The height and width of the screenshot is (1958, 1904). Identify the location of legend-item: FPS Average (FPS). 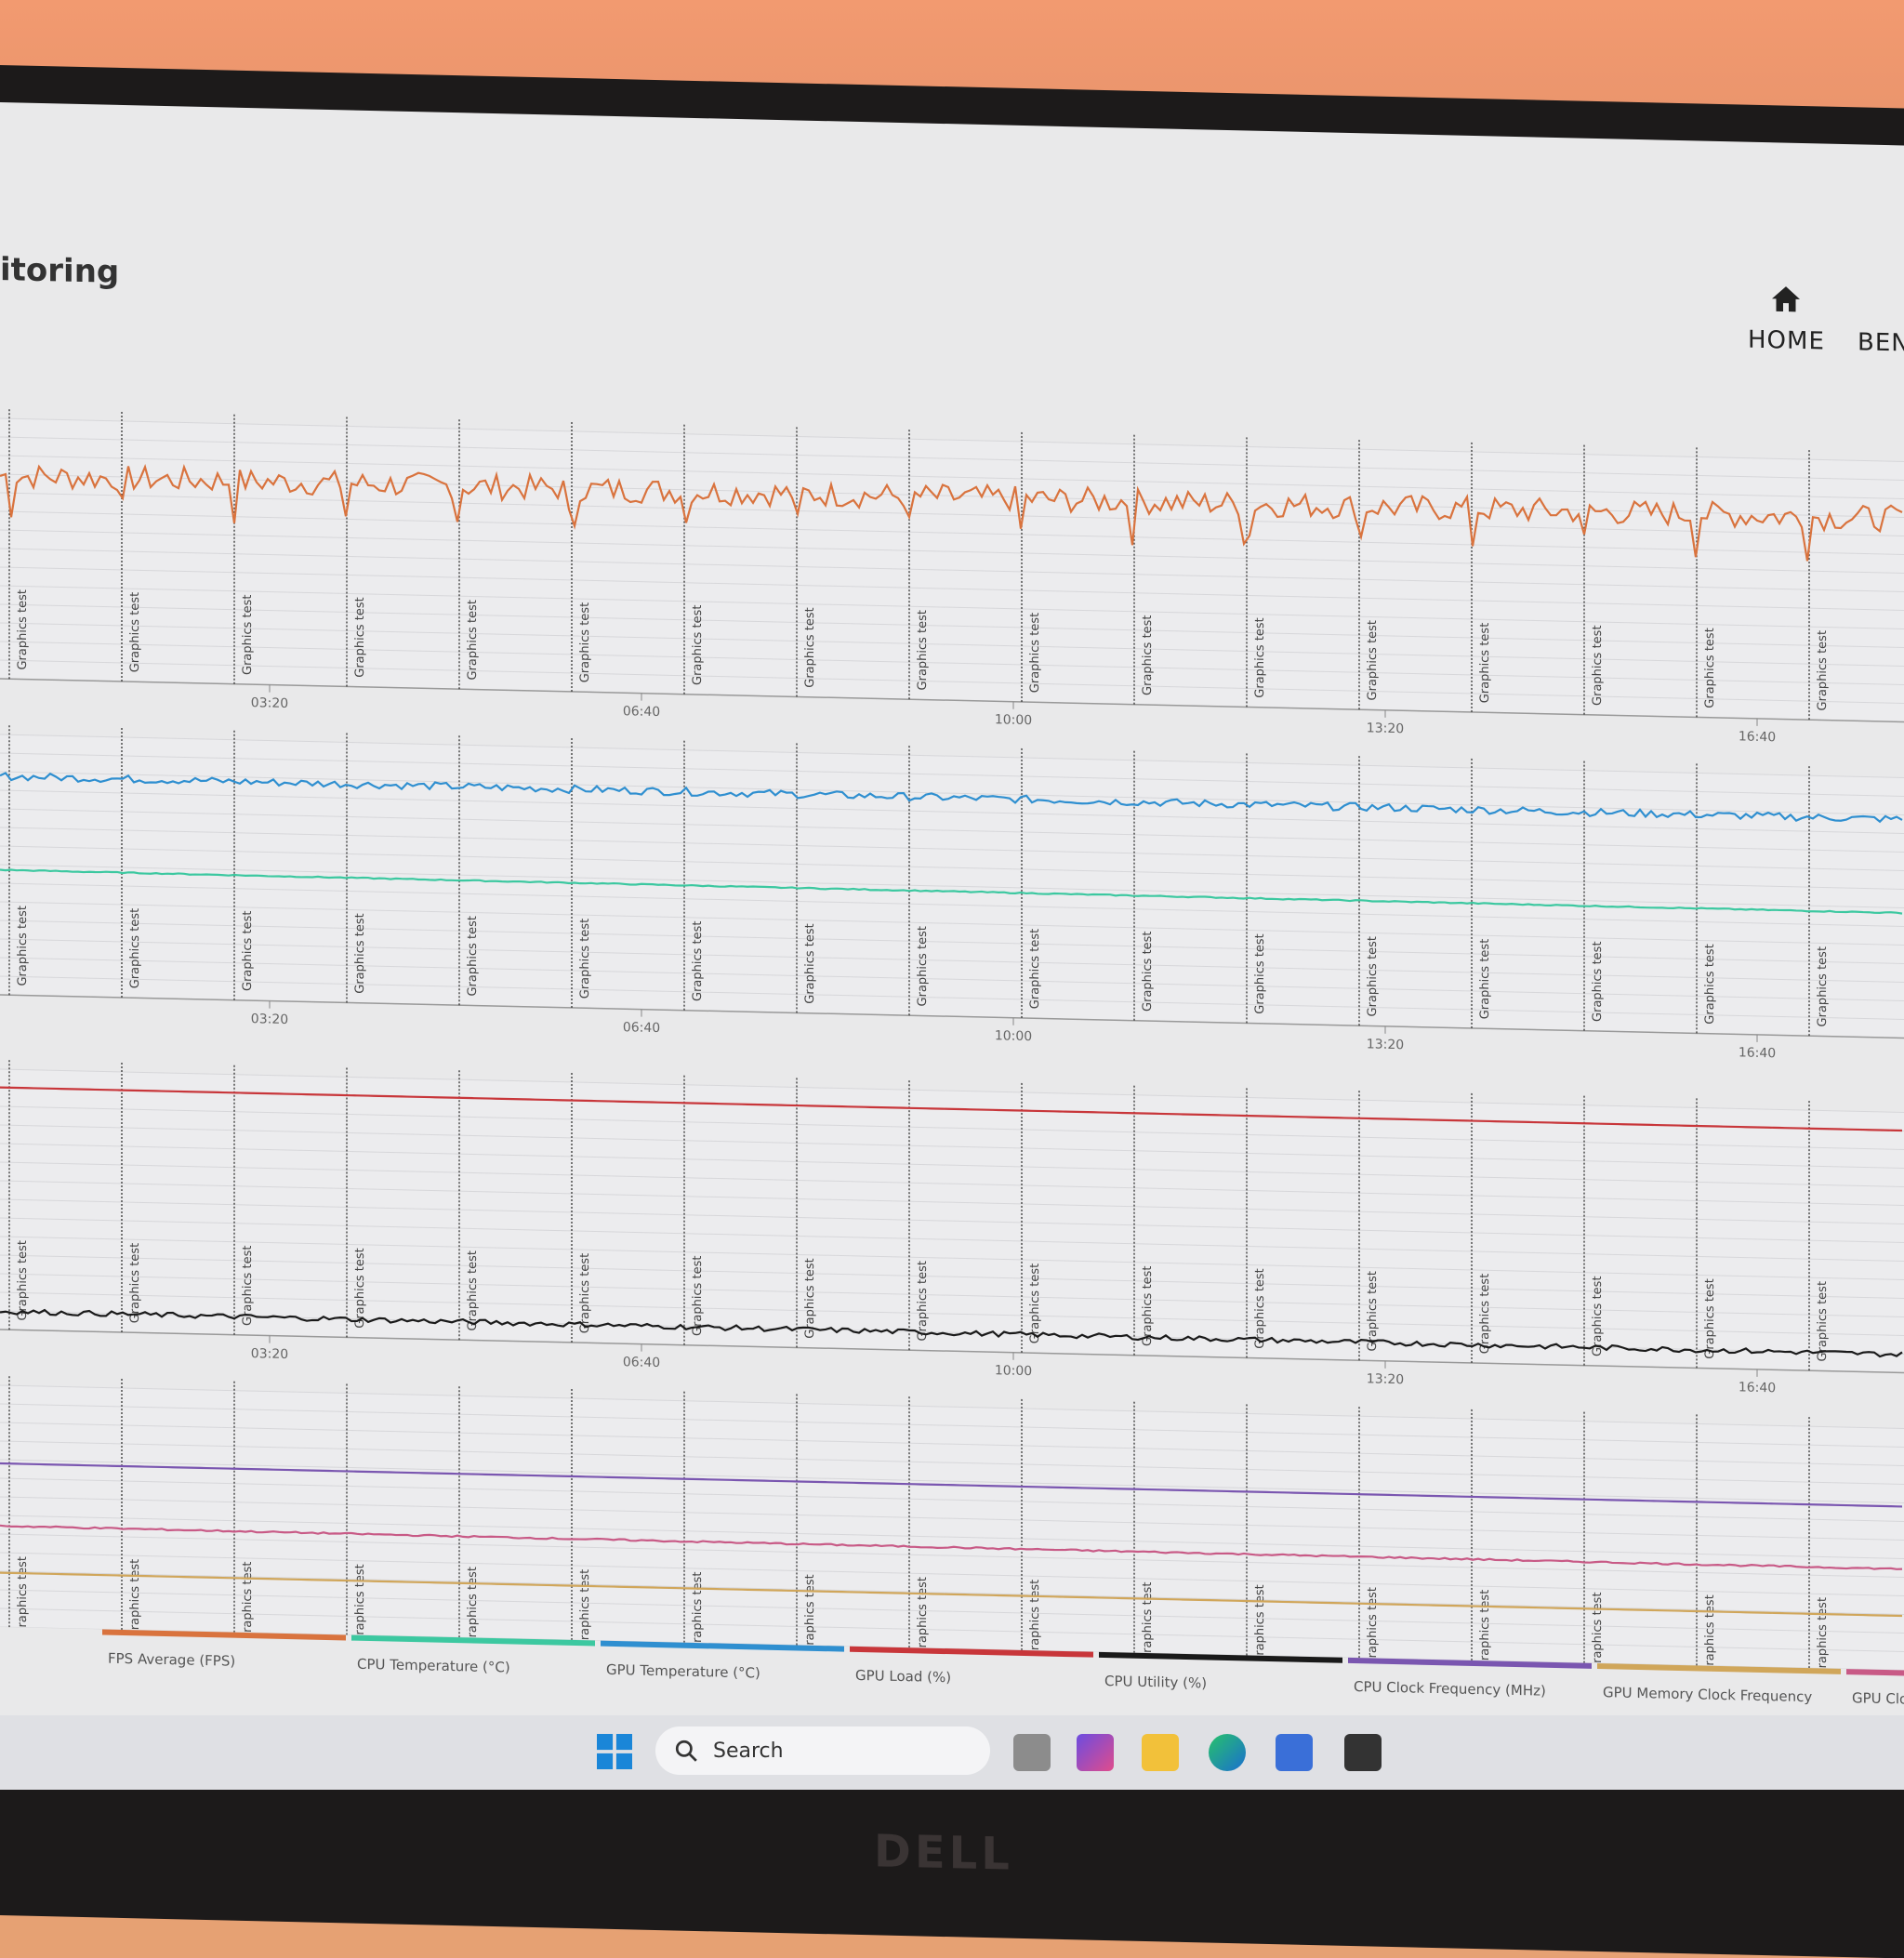
(224, 1669).